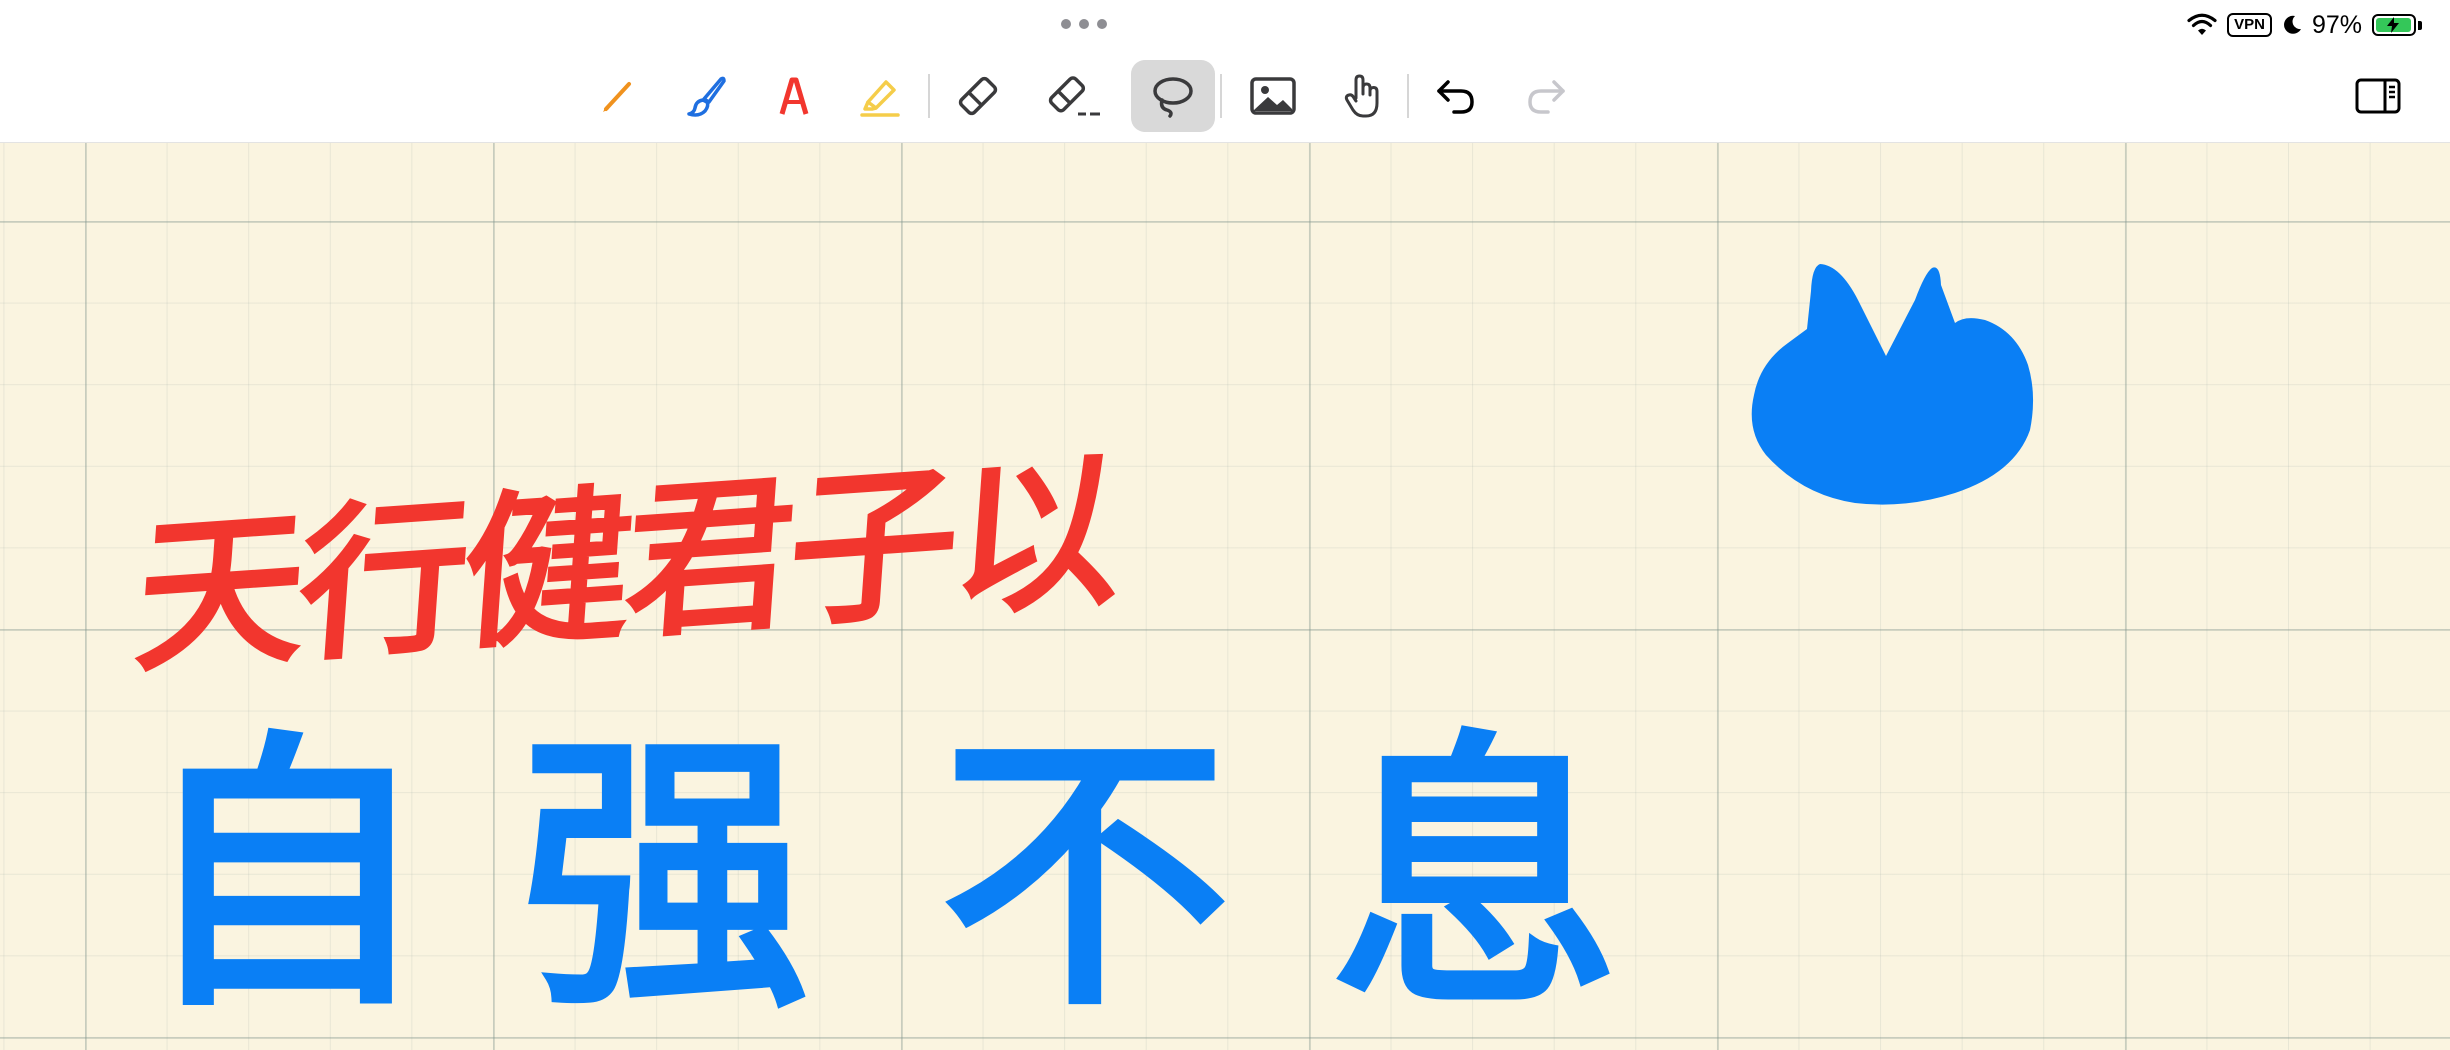  What do you see at coordinates (1225, 25) in the screenshot?
I see `status-bar: VPN 97%` at bounding box center [1225, 25].